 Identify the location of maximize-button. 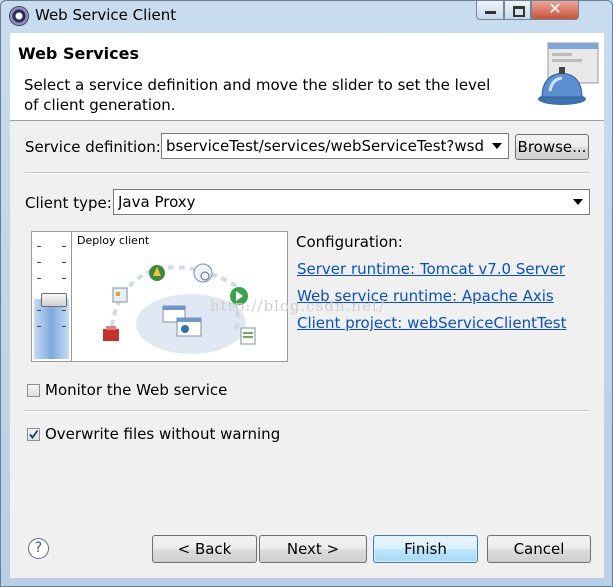
(517, 10).